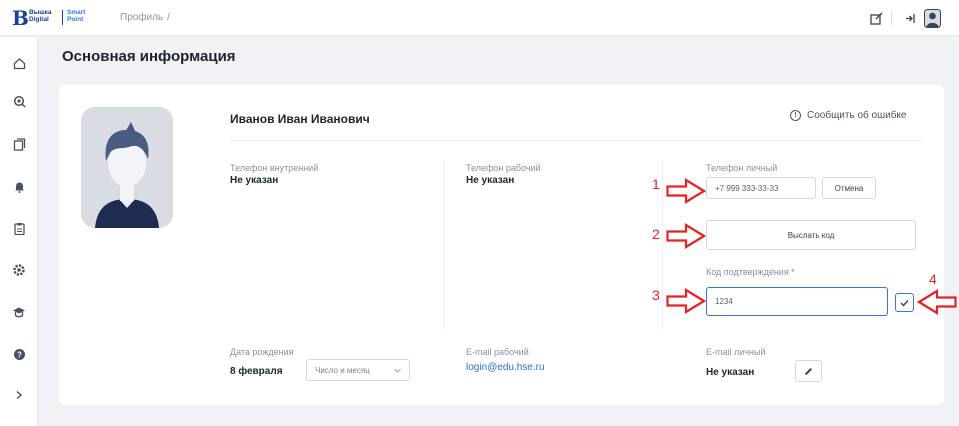  I want to click on help-icon: ?, so click(19, 354).